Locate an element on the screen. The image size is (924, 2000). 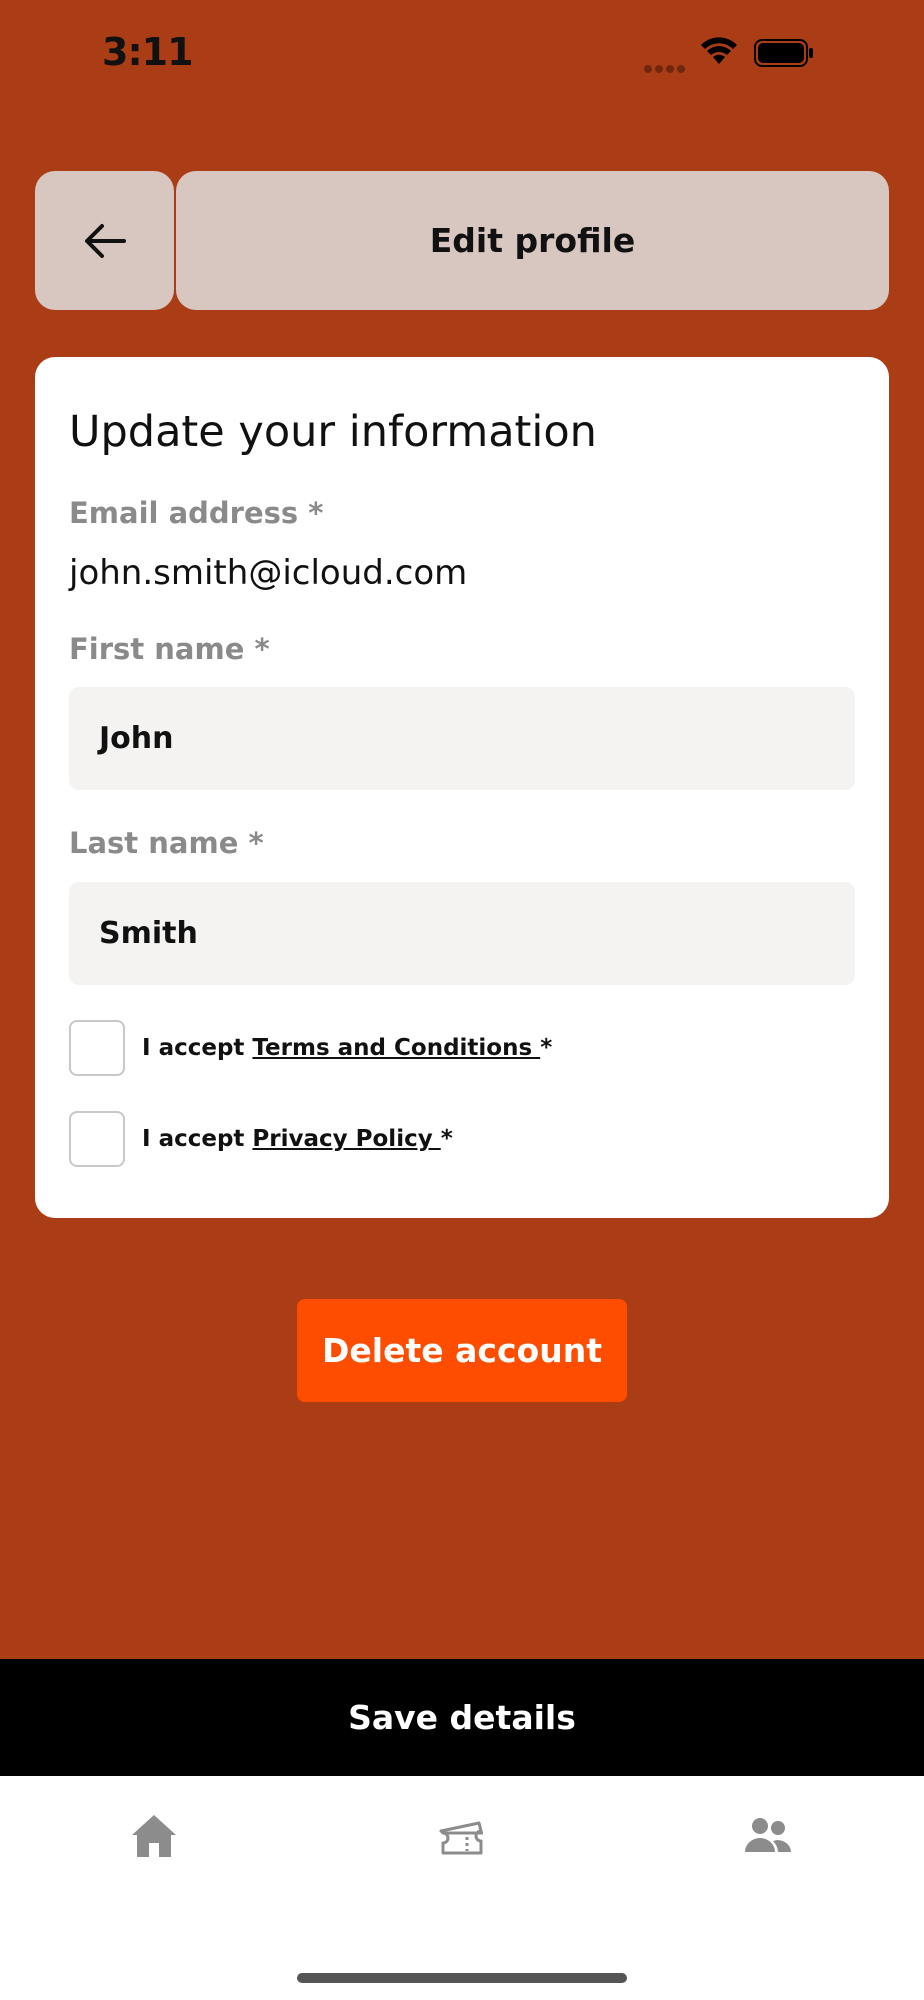
home-indicator is located at coordinates (462, 1978).